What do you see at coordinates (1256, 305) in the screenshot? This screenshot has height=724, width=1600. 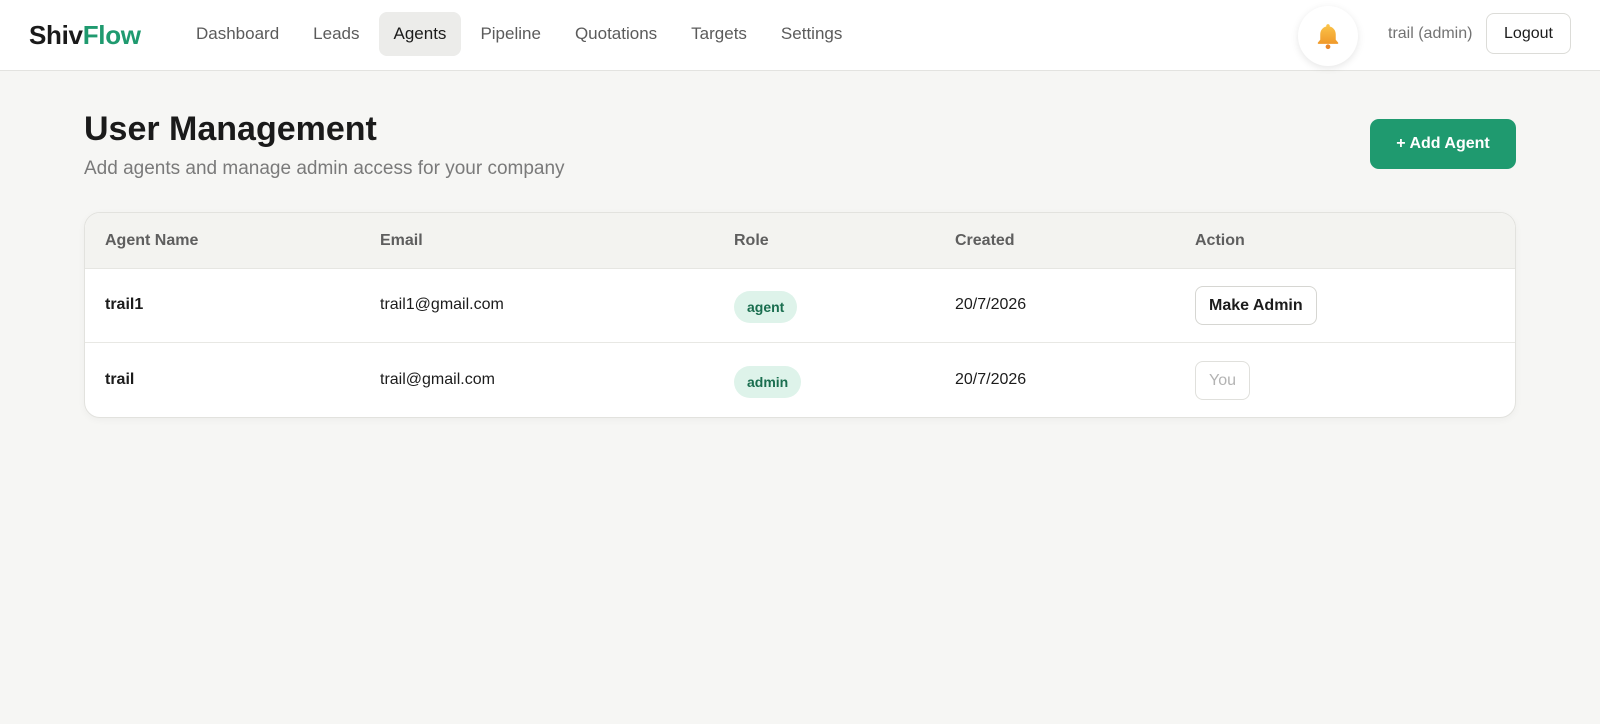 I see `make-admin-button: Make Admin` at bounding box center [1256, 305].